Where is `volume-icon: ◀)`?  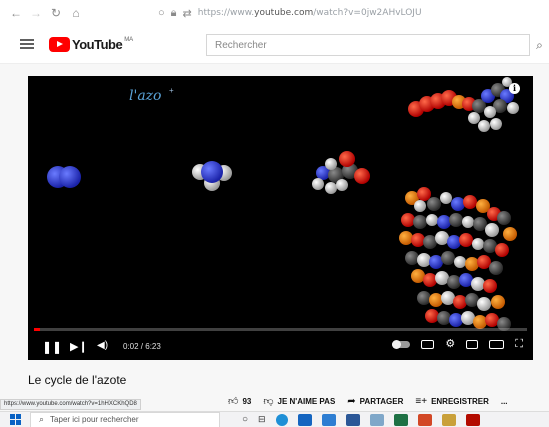 volume-icon: ◀) is located at coordinates (102, 345).